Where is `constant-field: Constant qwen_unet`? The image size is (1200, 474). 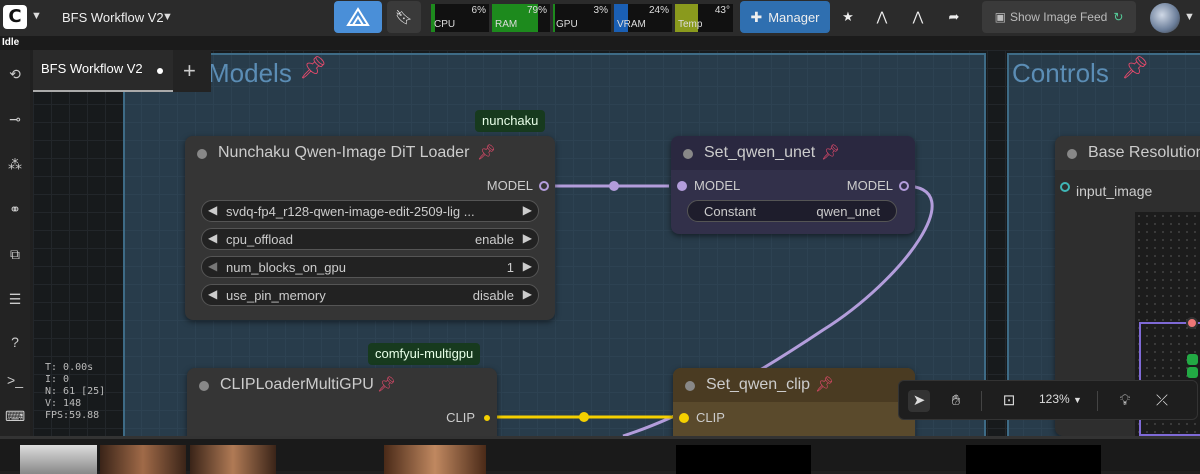
constant-field: Constant qwen_unet is located at coordinates (792, 211).